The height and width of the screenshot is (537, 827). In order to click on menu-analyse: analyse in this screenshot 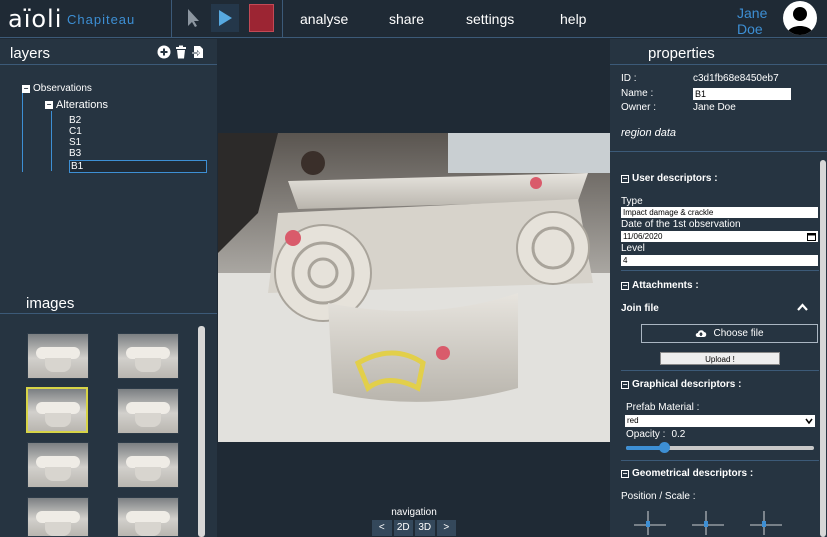, I will do `click(324, 19)`.